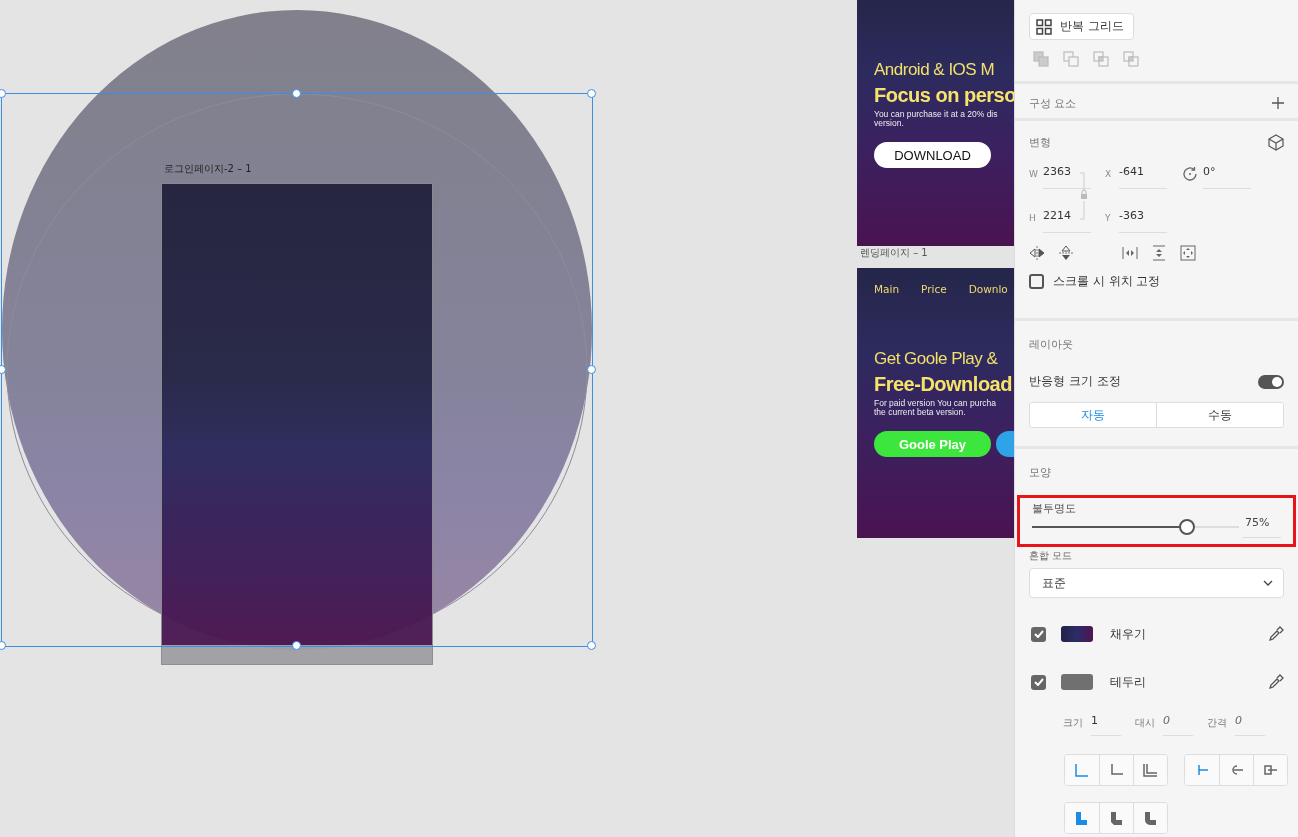 Image resolution: width=1298 pixels, height=837 pixels. What do you see at coordinates (1051, 344) in the screenshot?
I see `section-title: 레이아웃` at bounding box center [1051, 344].